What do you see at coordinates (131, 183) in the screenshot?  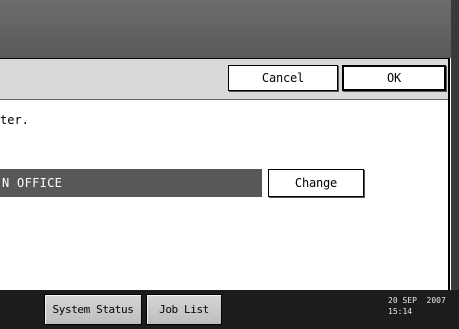 I see `current-value-field: N OFFICE` at bounding box center [131, 183].